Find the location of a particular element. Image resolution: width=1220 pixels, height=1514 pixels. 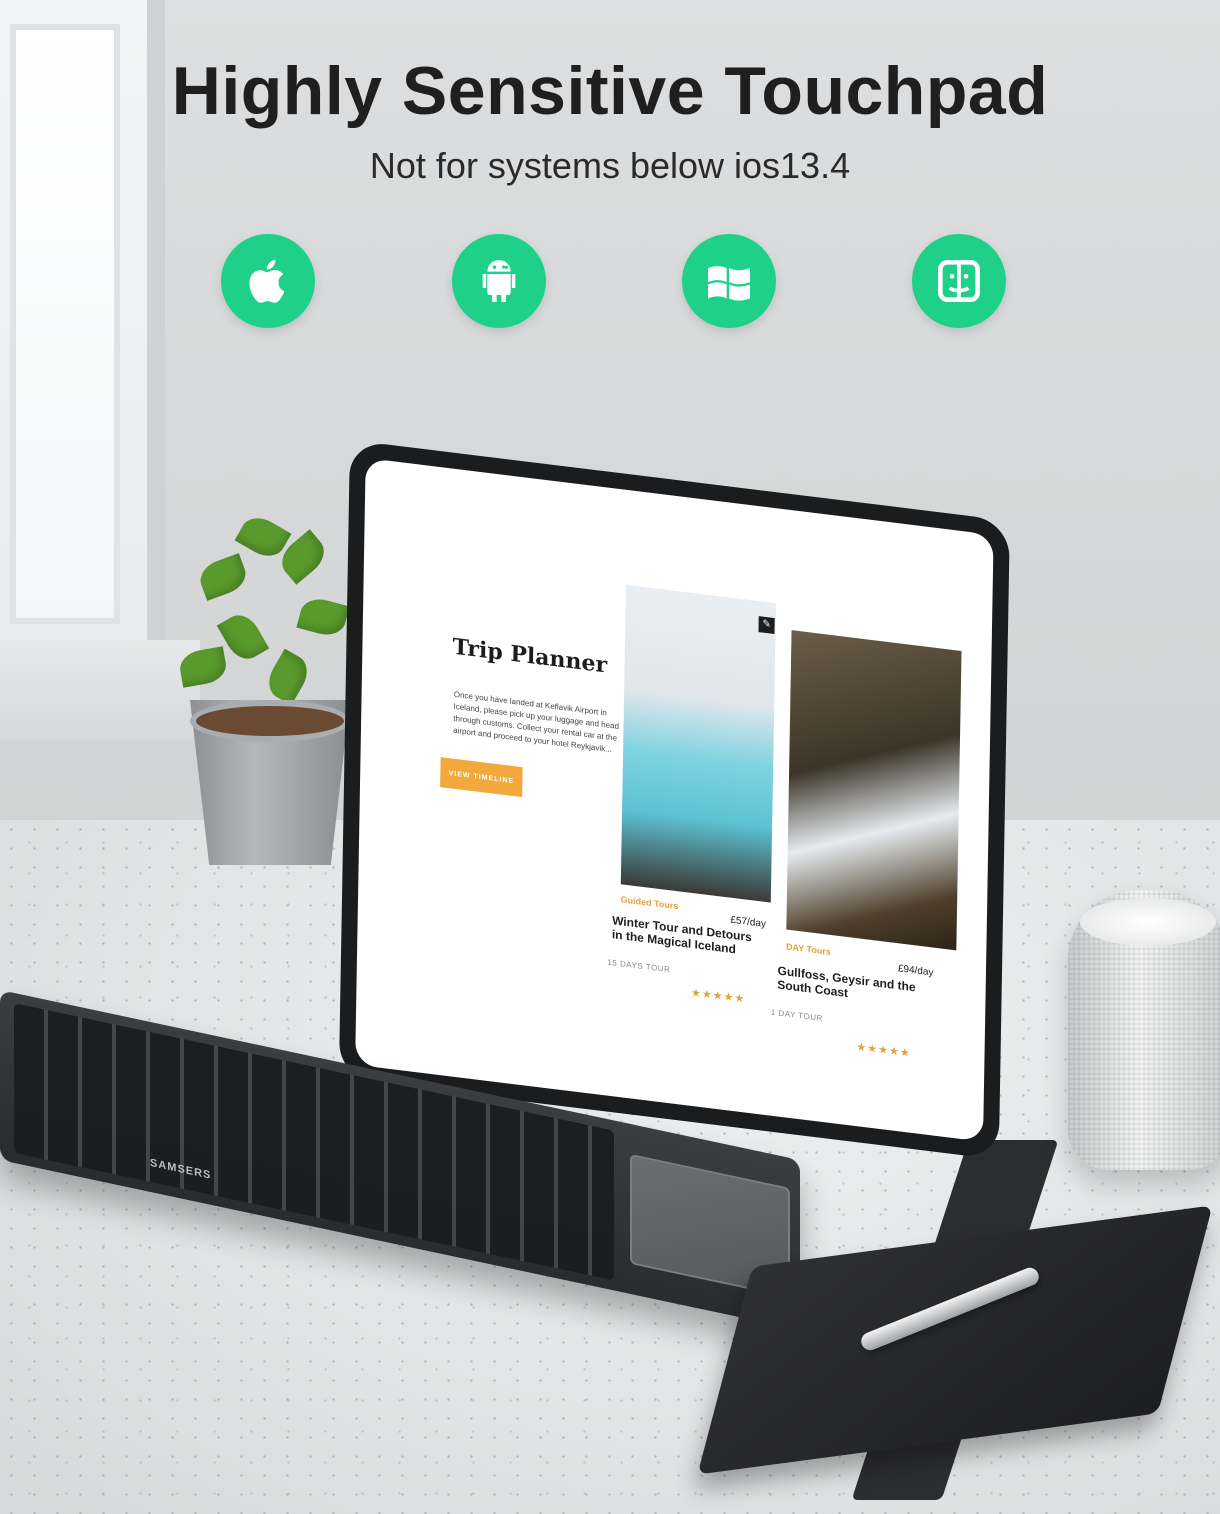

subline: Not for systems below ios13.4 is located at coordinates (610, 165).